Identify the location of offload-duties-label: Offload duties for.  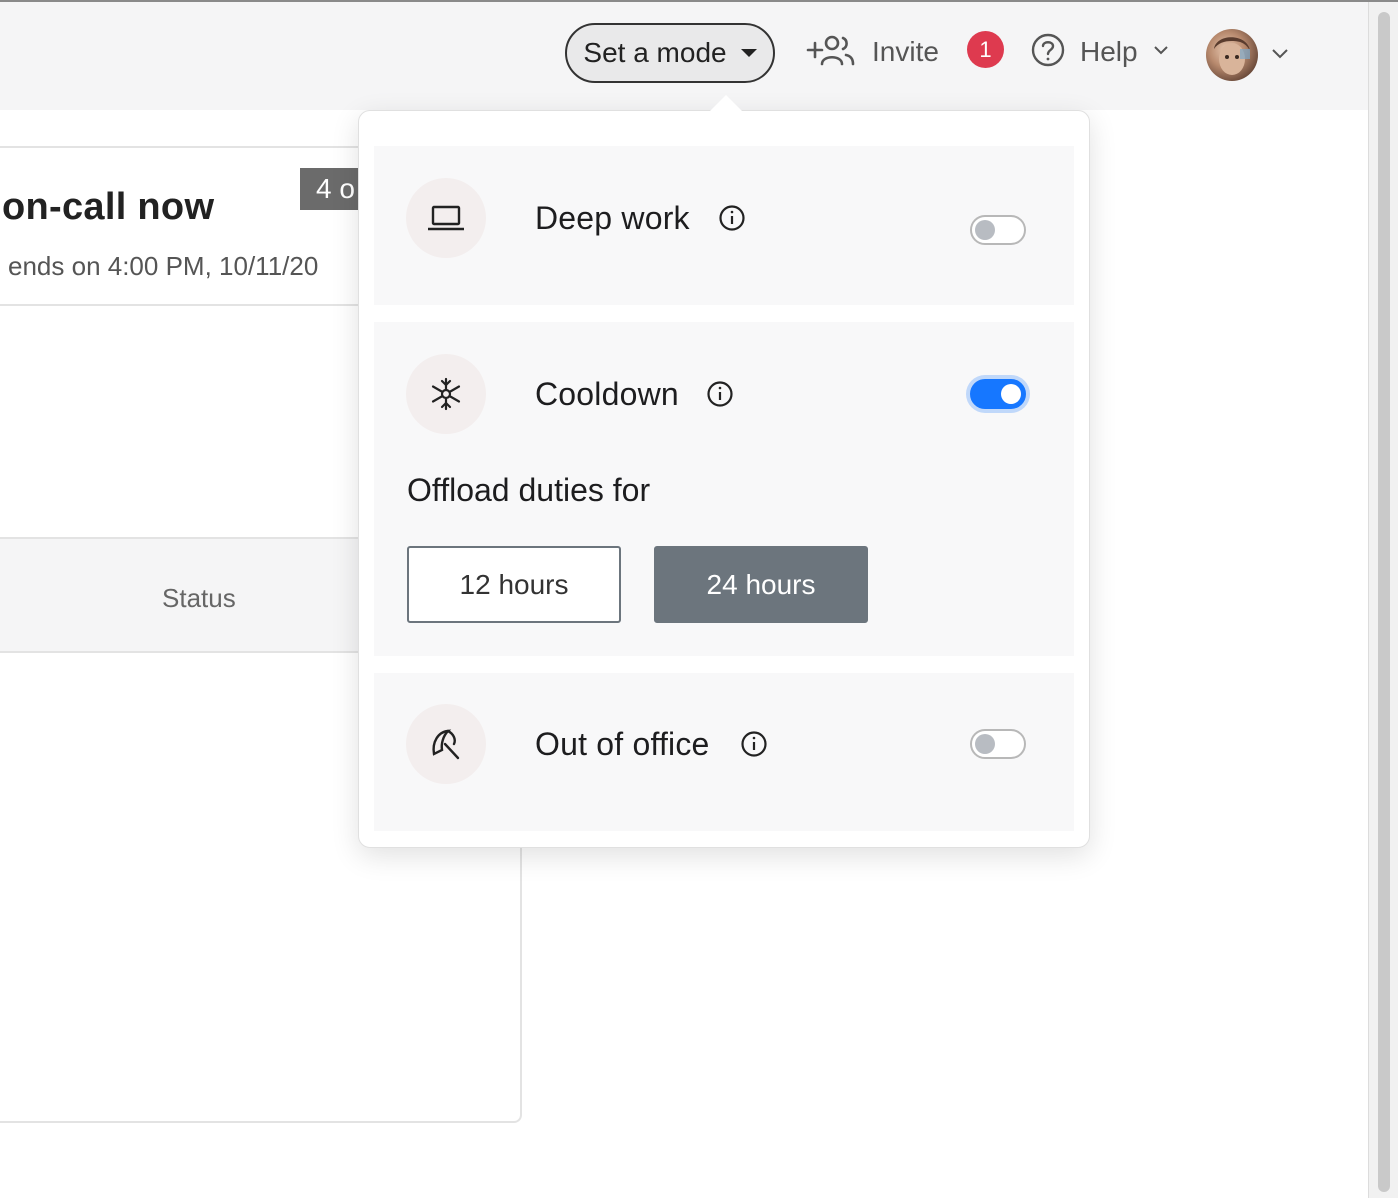
(529, 490).